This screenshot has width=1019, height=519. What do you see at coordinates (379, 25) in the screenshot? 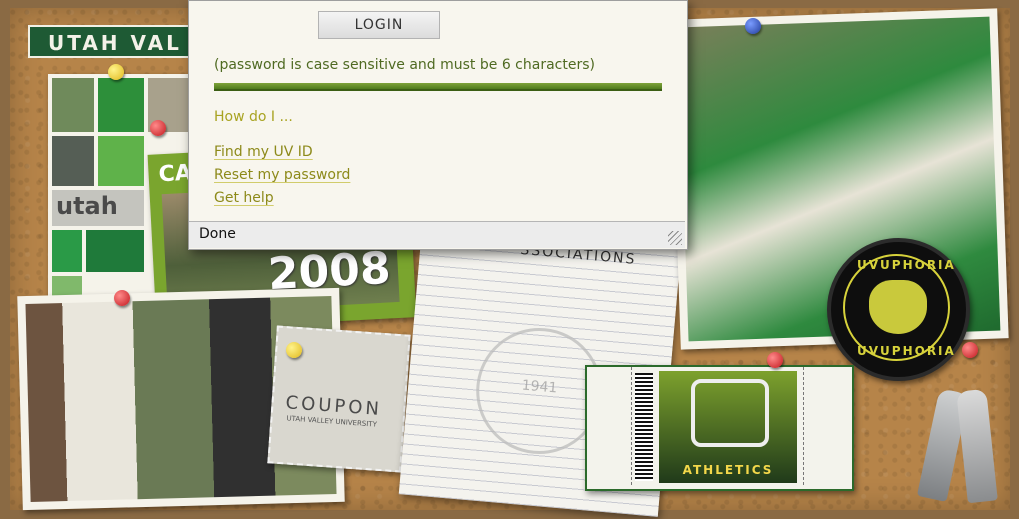
I see `login-button: LOGIN` at bounding box center [379, 25].